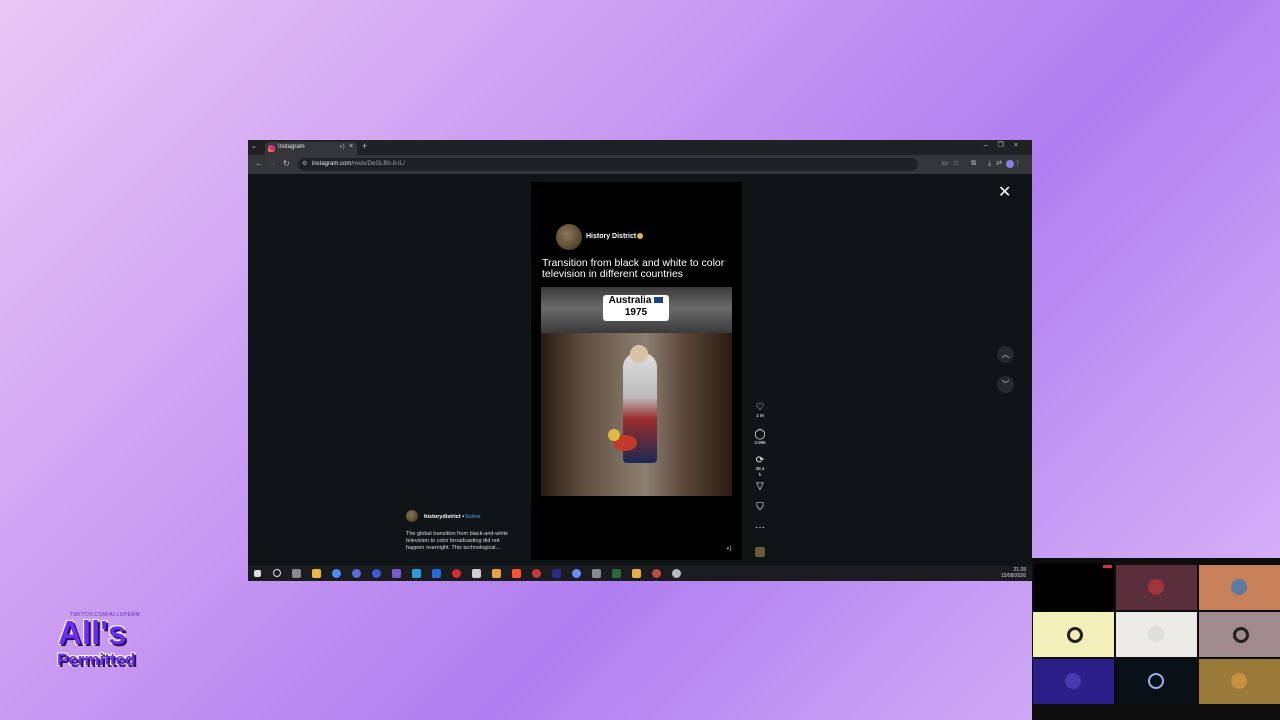  What do you see at coordinates (760, 552) in the screenshot?
I see `audio-thumbnail` at bounding box center [760, 552].